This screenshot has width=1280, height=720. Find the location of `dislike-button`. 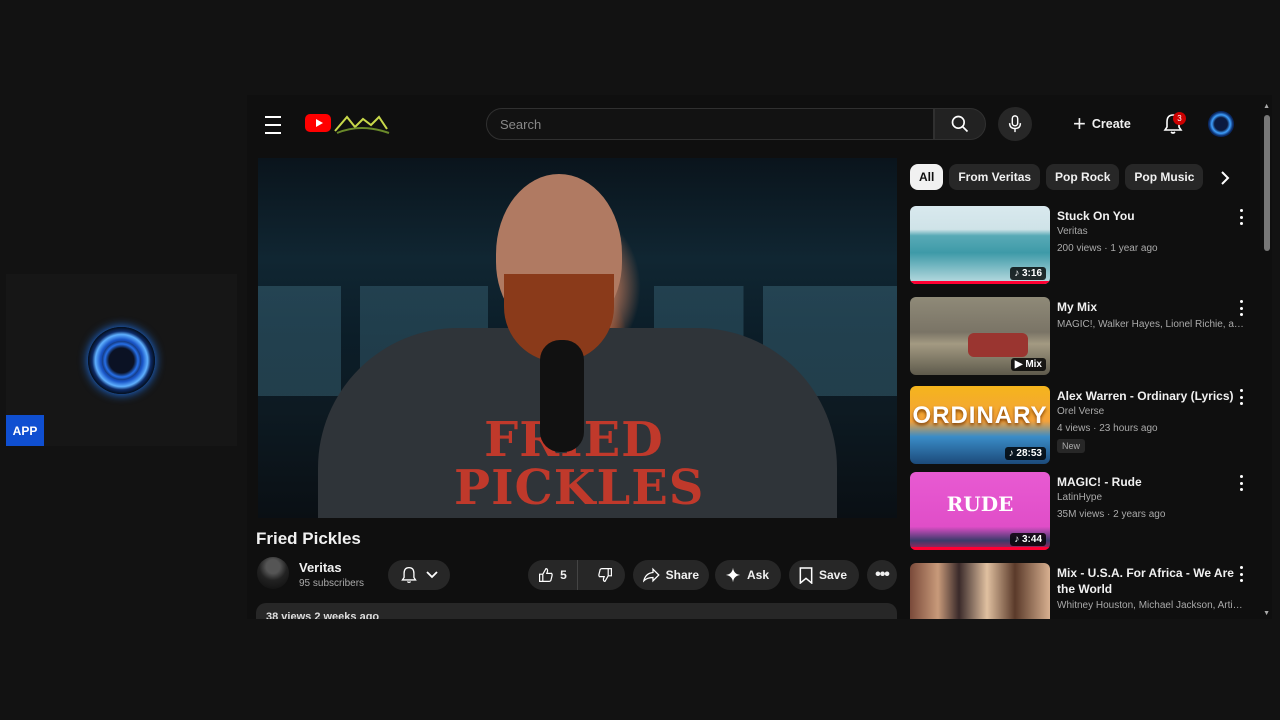

dislike-button is located at coordinates (604, 575).